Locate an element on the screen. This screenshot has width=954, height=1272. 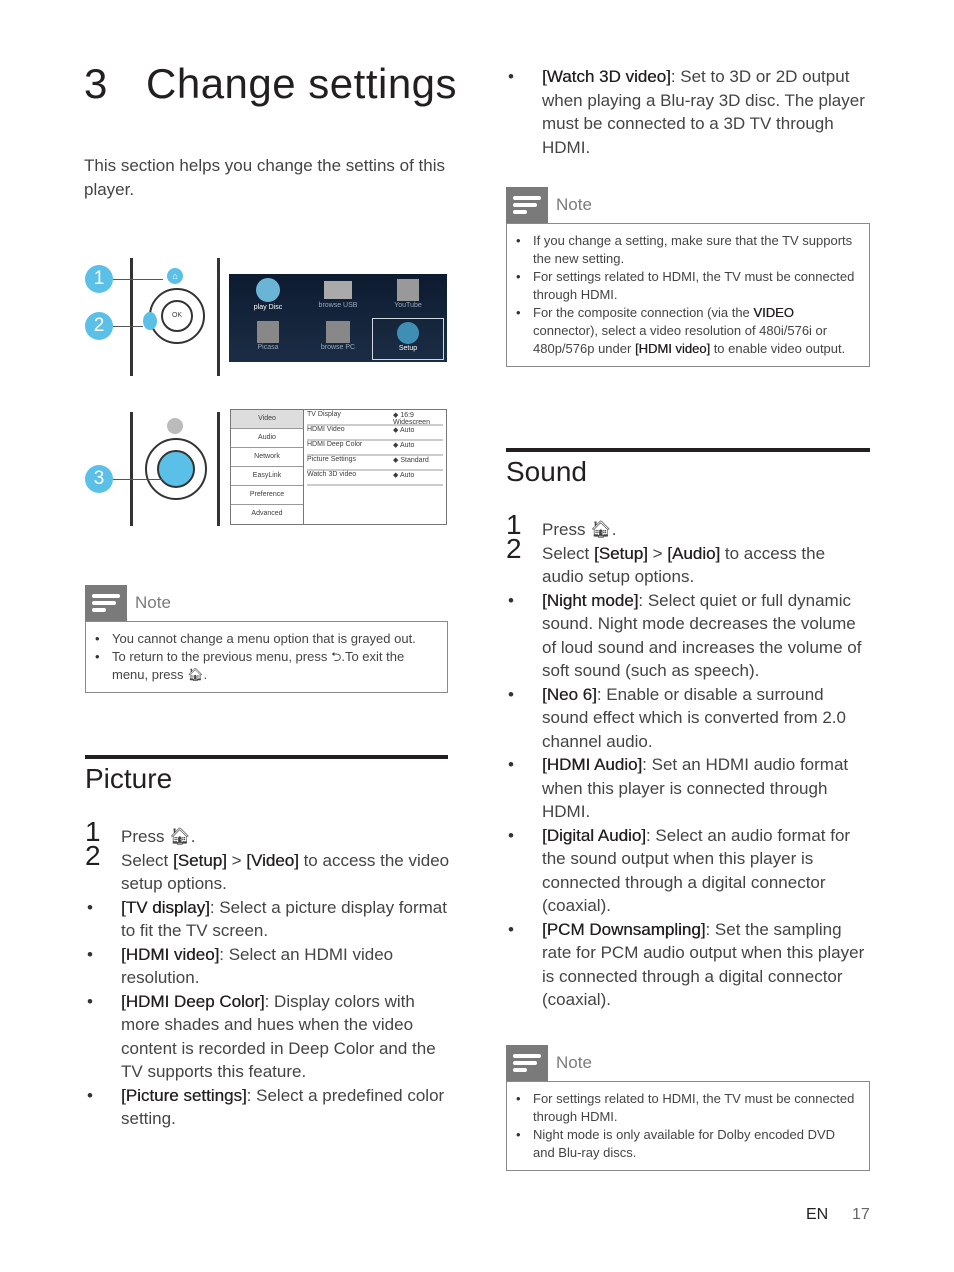
remote-control-image: OK ⌂ is located at coordinates (175, 317).